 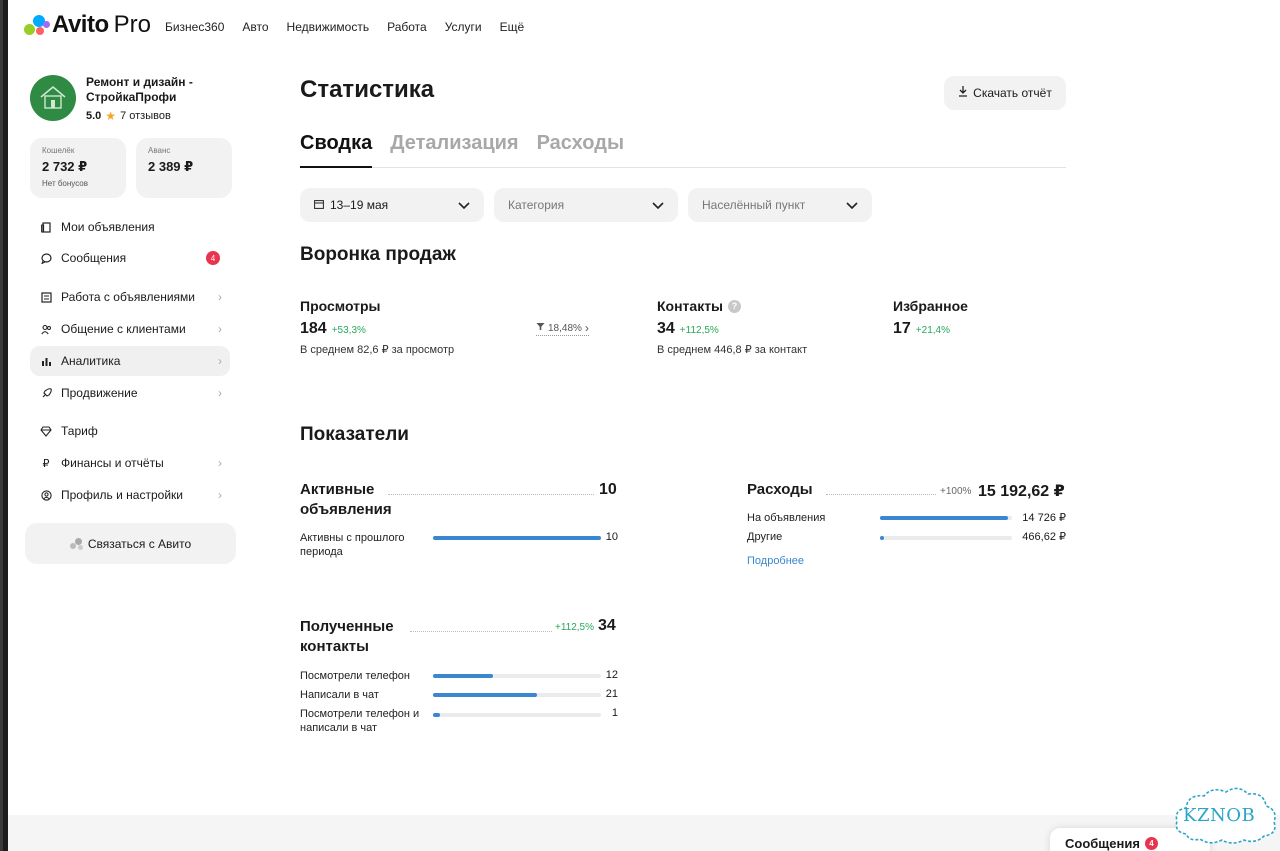 I want to click on active-ads-row-label: Активны с прошлого периода, so click(x=352, y=545).